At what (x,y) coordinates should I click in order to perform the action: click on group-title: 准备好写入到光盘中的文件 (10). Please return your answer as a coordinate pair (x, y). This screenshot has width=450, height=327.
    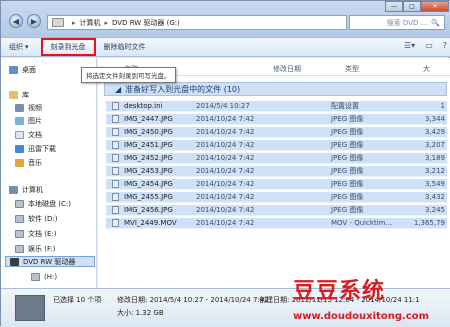
    Looking at the image, I should click on (183, 89).